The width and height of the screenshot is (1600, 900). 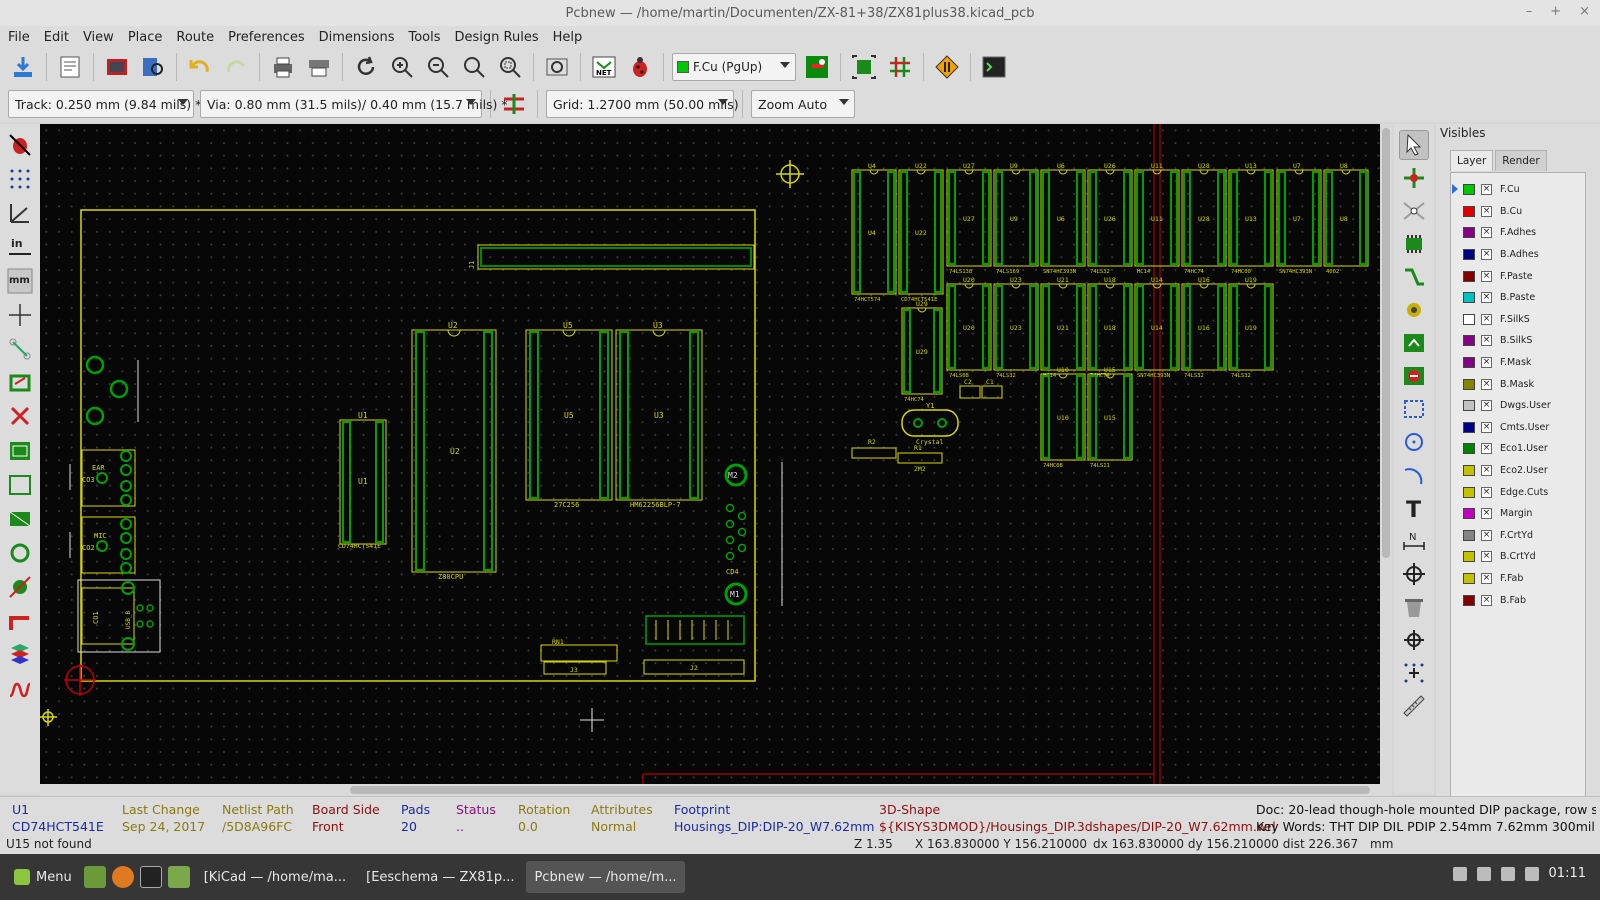 I want to click on footprint-u6: U6 U6 SN74HC393N, so click(x=1063, y=218).